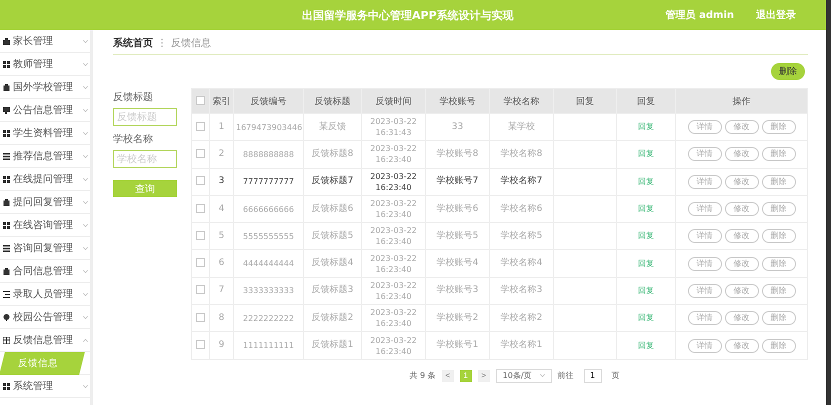  What do you see at coordinates (458, 154) in the screenshot?
I see `table-cell: 学校账号8` at bounding box center [458, 154].